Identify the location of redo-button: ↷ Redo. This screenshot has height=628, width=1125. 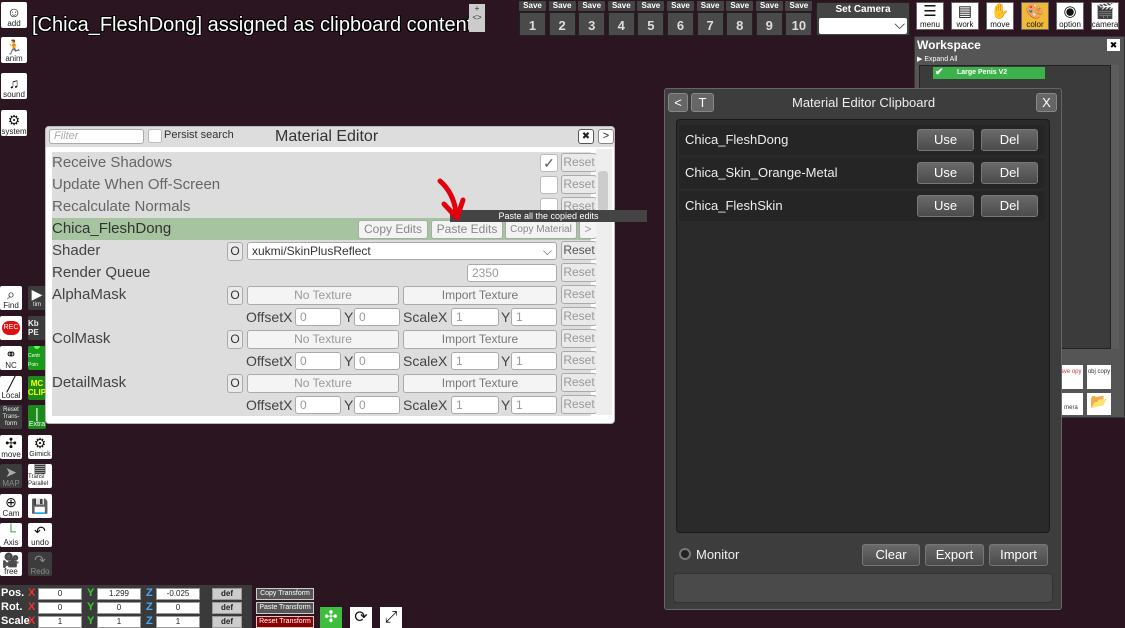
(40, 564).